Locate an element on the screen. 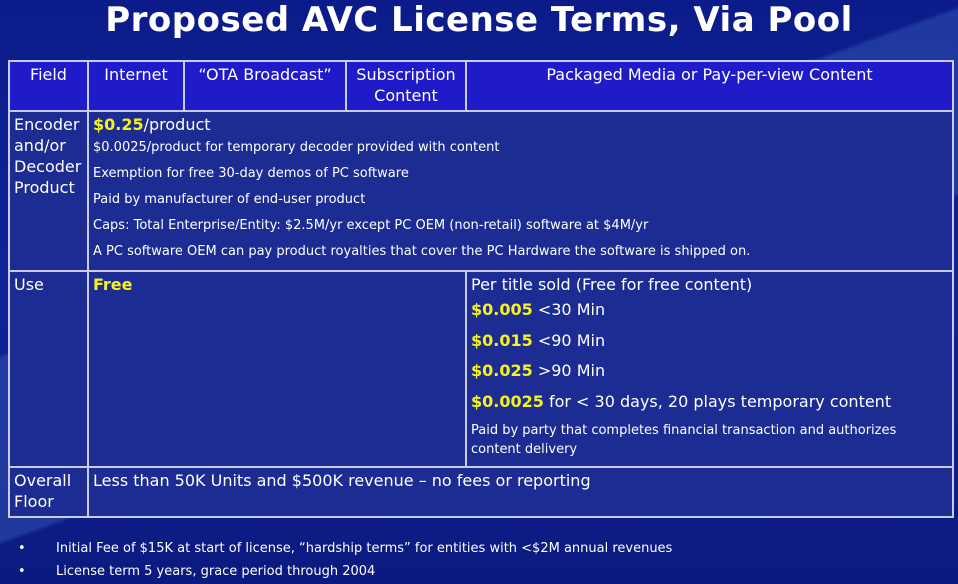  header-ota-broadcast: “OTA Broadcast” is located at coordinates (265, 86).